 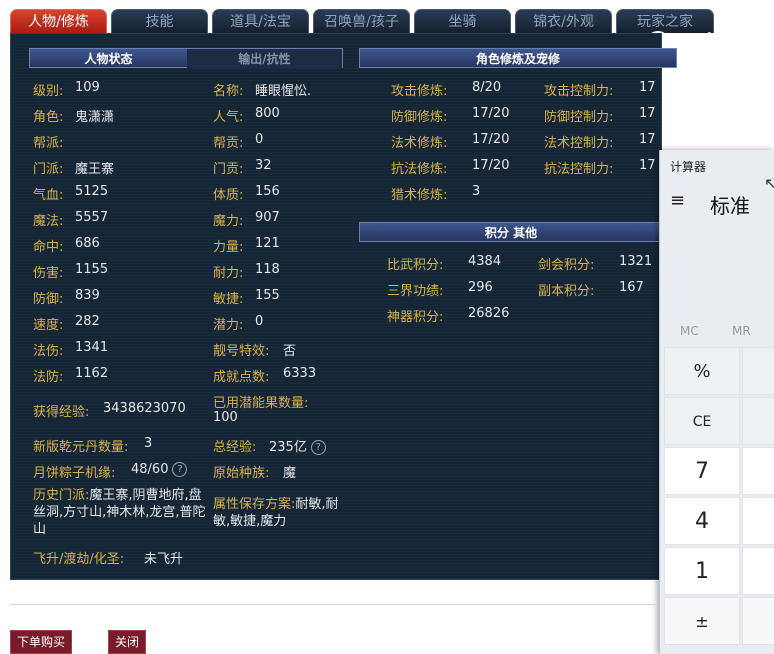 What do you see at coordinates (276, 513) in the screenshot?
I see `attr-scheme: 属性保存方案:耐敏,耐敏,敏捷,魔力` at bounding box center [276, 513].